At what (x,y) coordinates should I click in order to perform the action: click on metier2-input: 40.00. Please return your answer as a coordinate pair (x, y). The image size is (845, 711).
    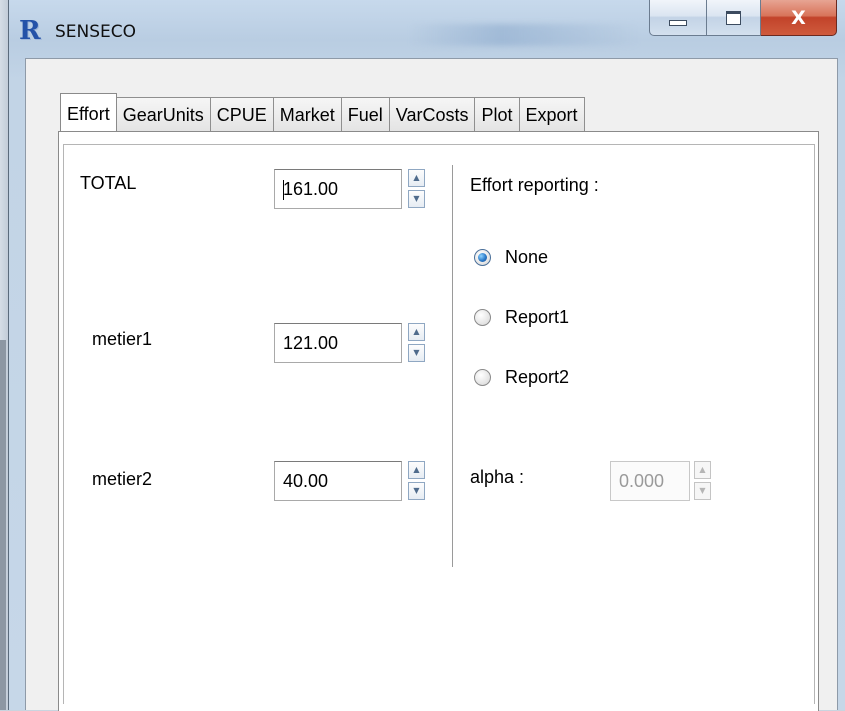
    Looking at the image, I should click on (338, 481).